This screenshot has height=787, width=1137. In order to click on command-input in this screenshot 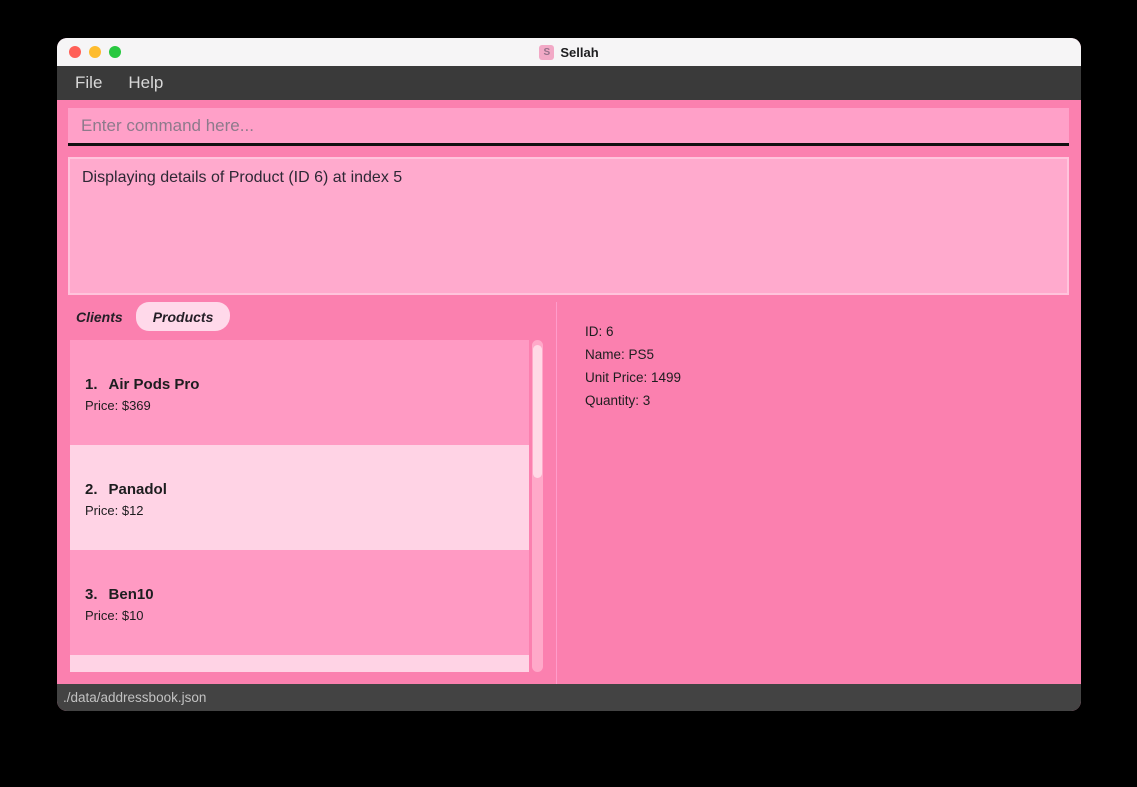, I will do `click(568, 127)`.